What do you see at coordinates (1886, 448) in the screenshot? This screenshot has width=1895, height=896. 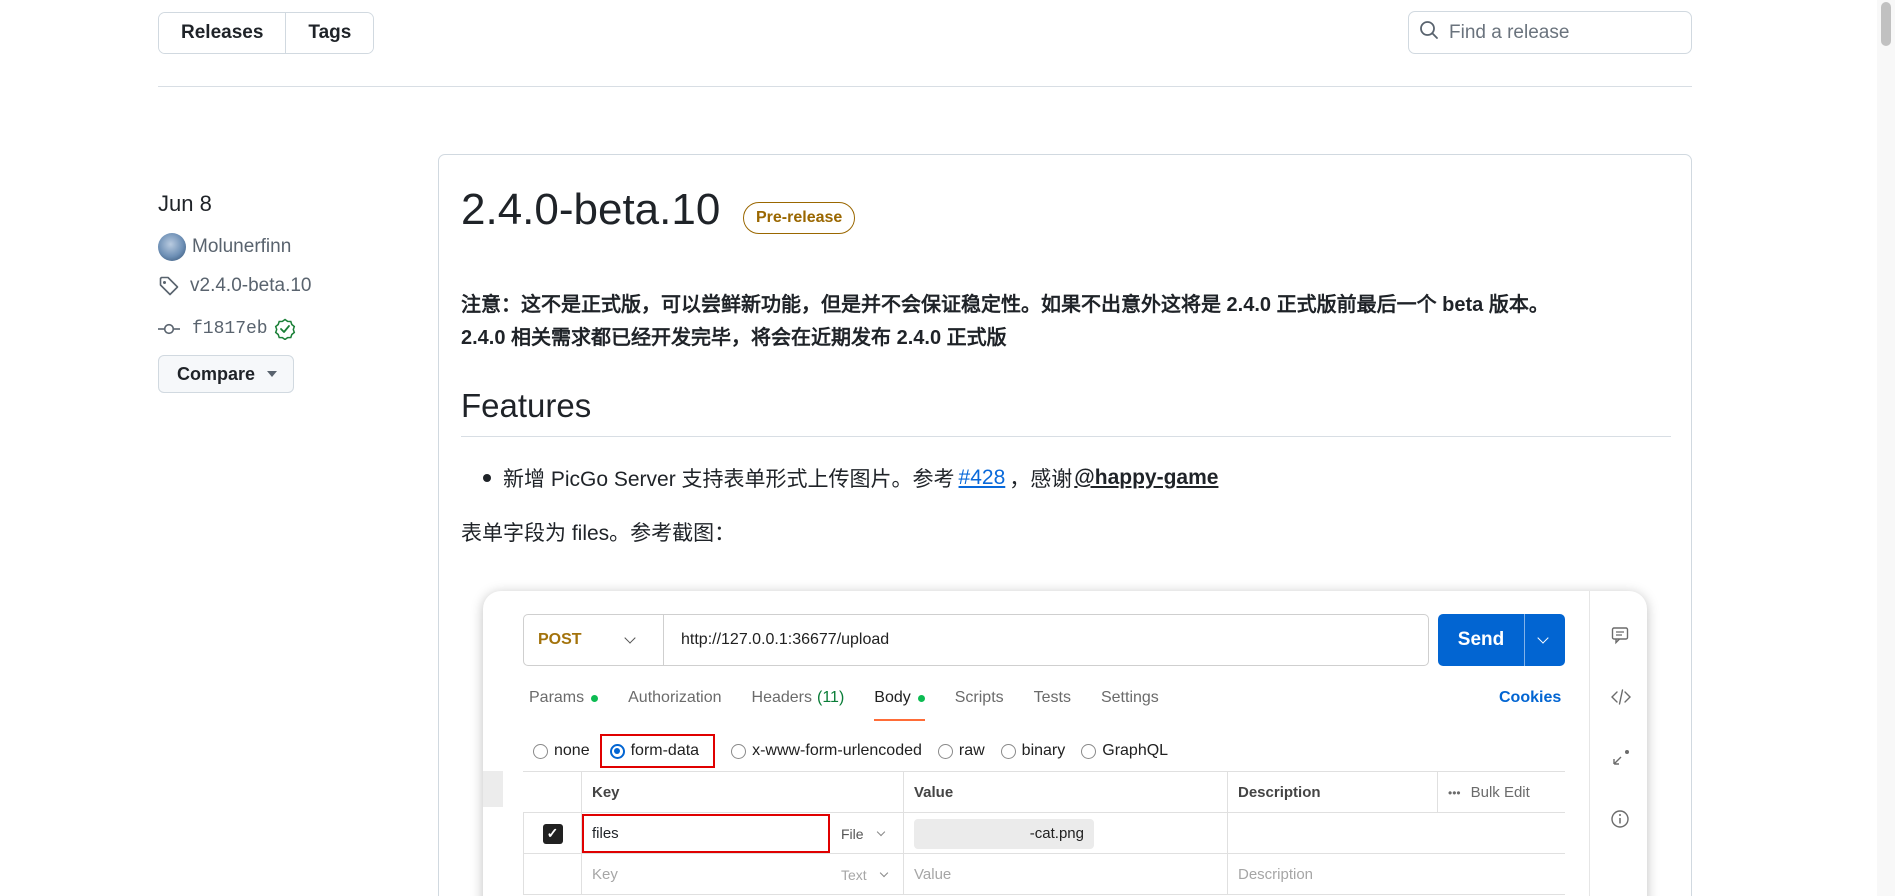 I see `page-scrollbar` at bounding box center [1886, 448].